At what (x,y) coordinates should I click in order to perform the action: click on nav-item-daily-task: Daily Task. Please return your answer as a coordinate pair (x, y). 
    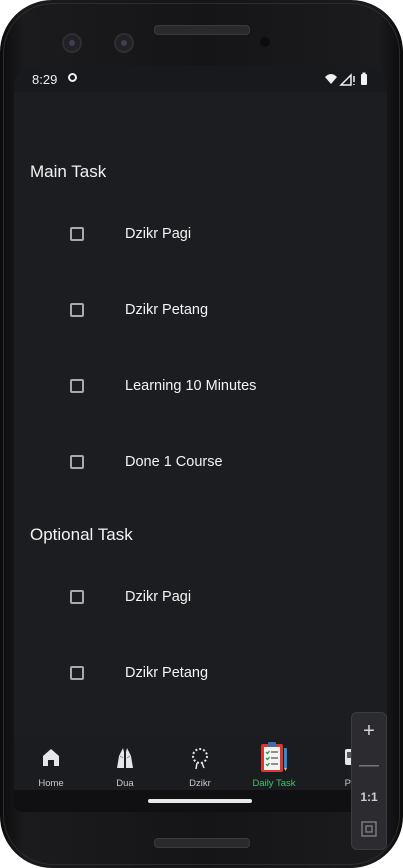
    Looking at the image, I should click on (274, 764).